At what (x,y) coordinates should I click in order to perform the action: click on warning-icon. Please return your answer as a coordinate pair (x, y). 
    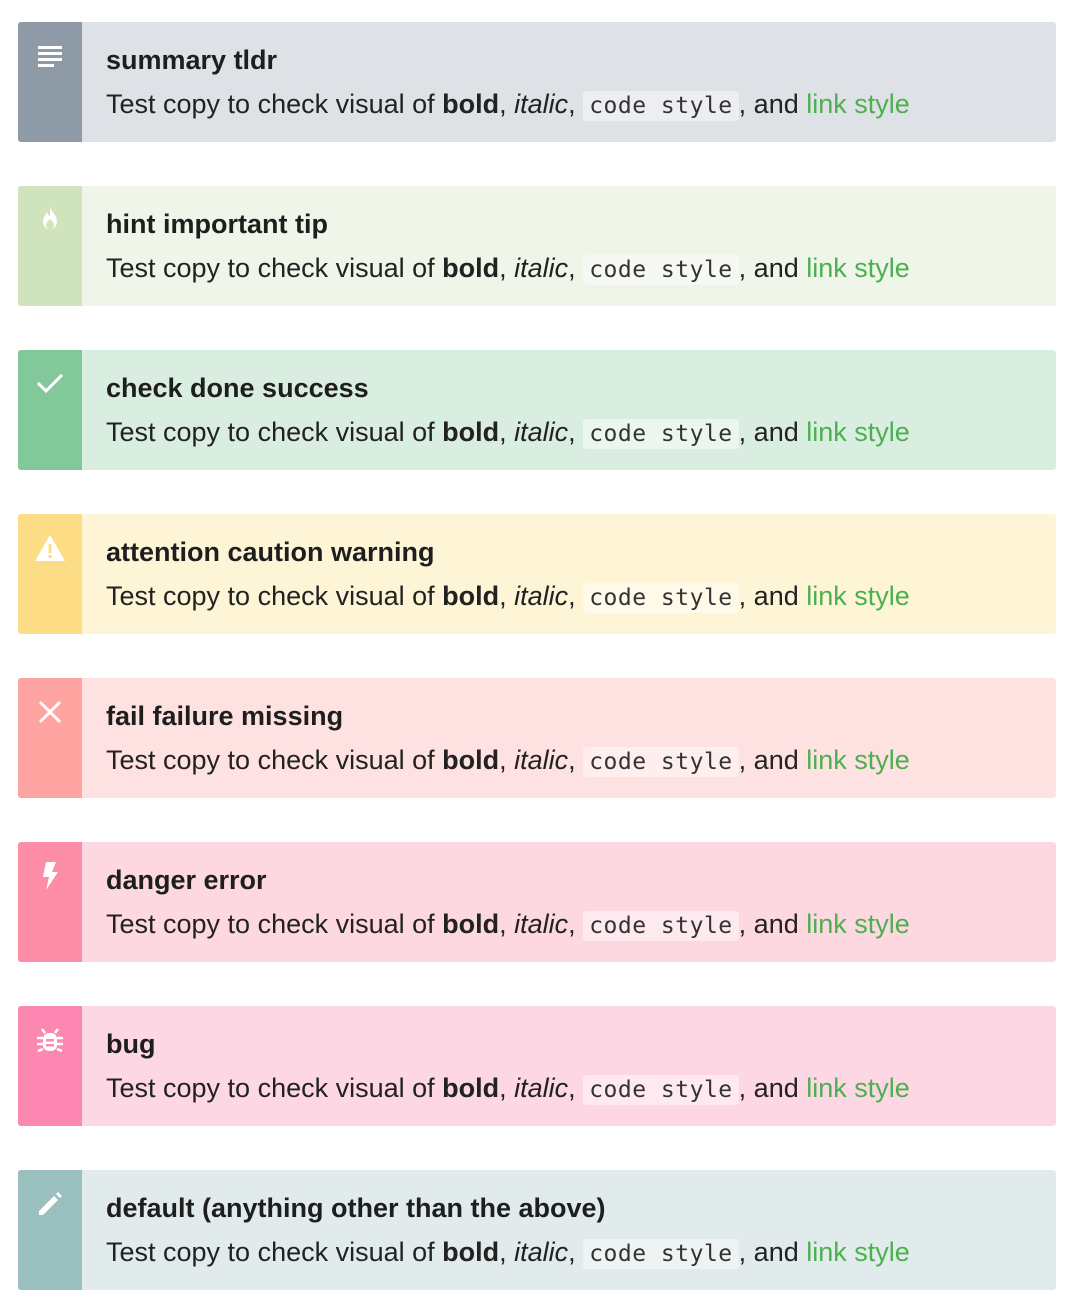
    Looking at the image, I should click on (50, 548).